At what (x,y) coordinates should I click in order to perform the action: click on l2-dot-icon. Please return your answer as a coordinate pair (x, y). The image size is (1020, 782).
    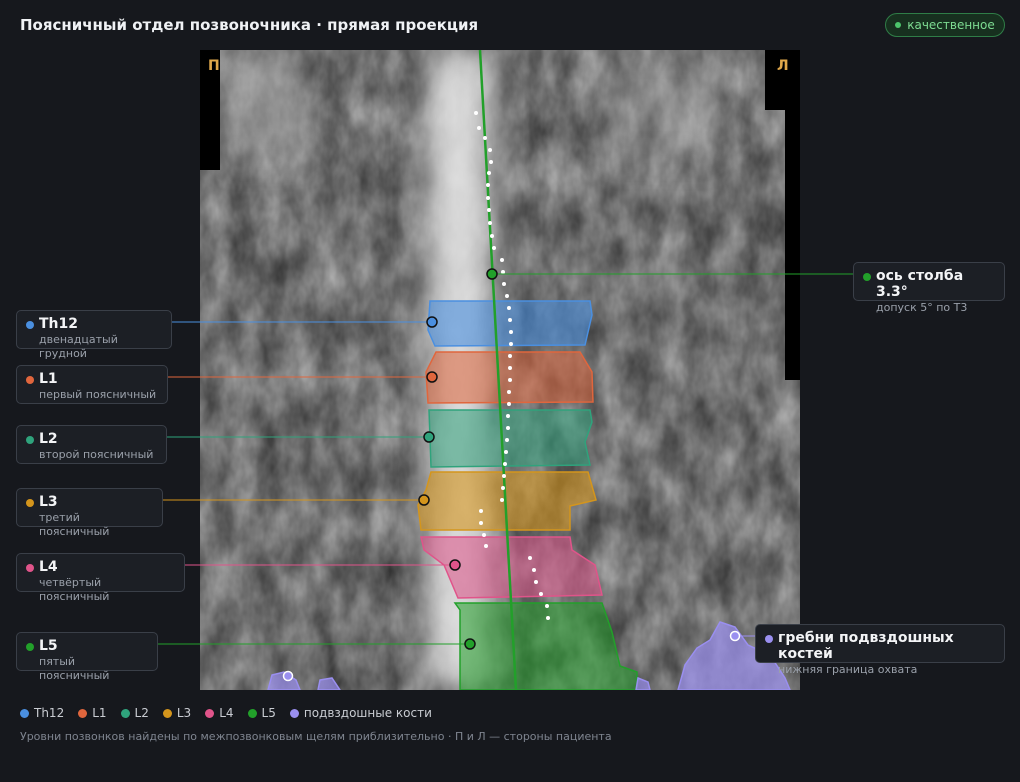
    Looking at the image, I should click on (30, 440).